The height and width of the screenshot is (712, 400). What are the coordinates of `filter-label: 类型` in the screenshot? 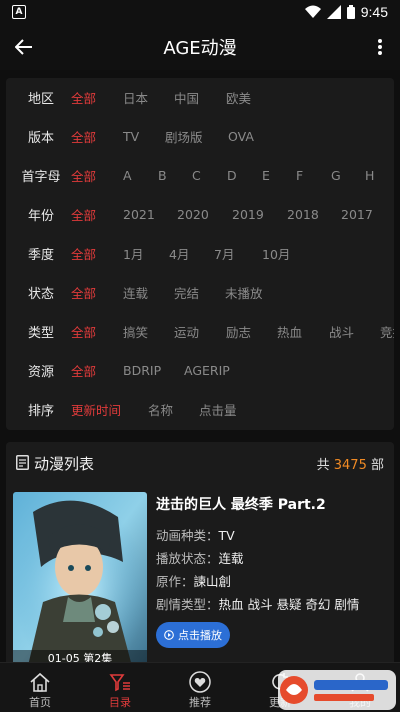 It's located at (40, 333).